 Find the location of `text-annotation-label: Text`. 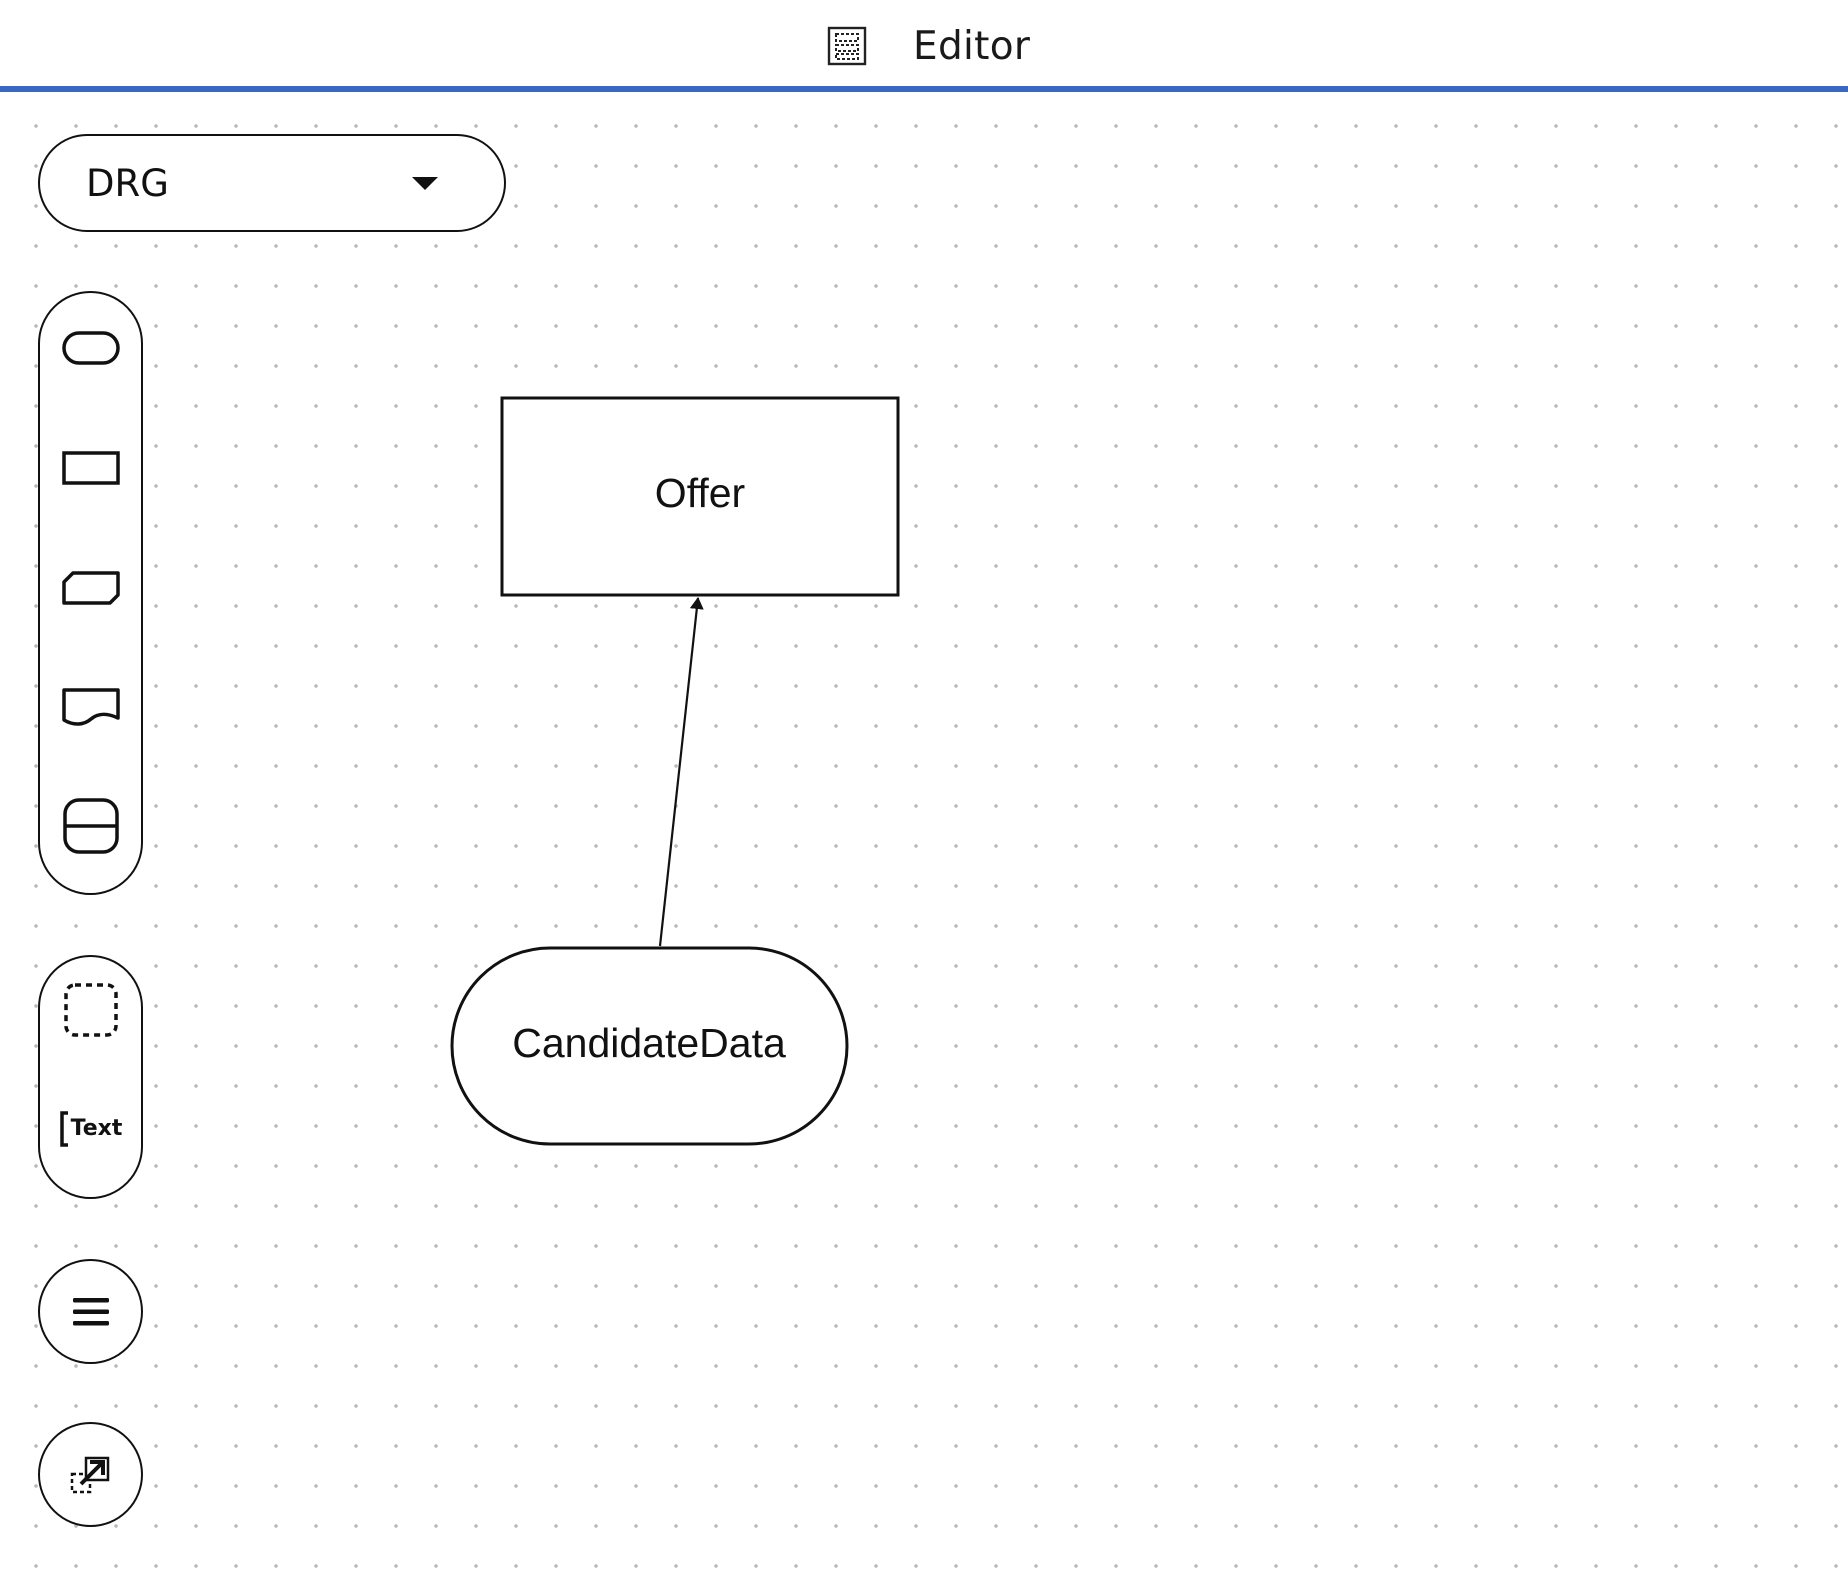

text-annotation-label: Text is located at coordinates (96, 1128).